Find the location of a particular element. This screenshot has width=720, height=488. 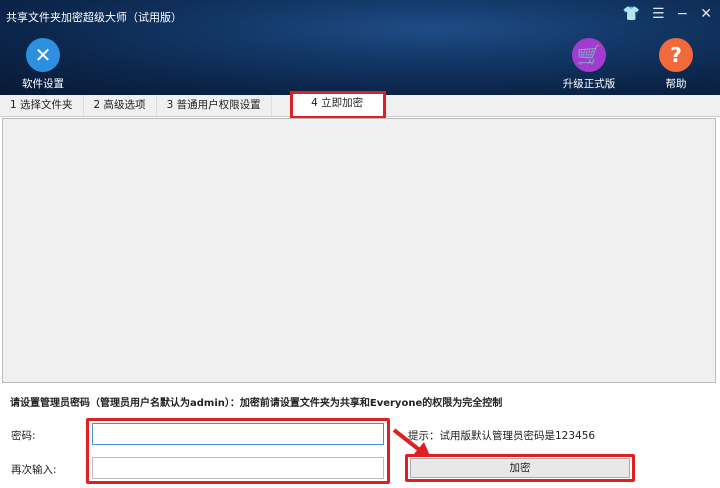

confirm-label: 再次输入: is located at coordinates (34, 470).